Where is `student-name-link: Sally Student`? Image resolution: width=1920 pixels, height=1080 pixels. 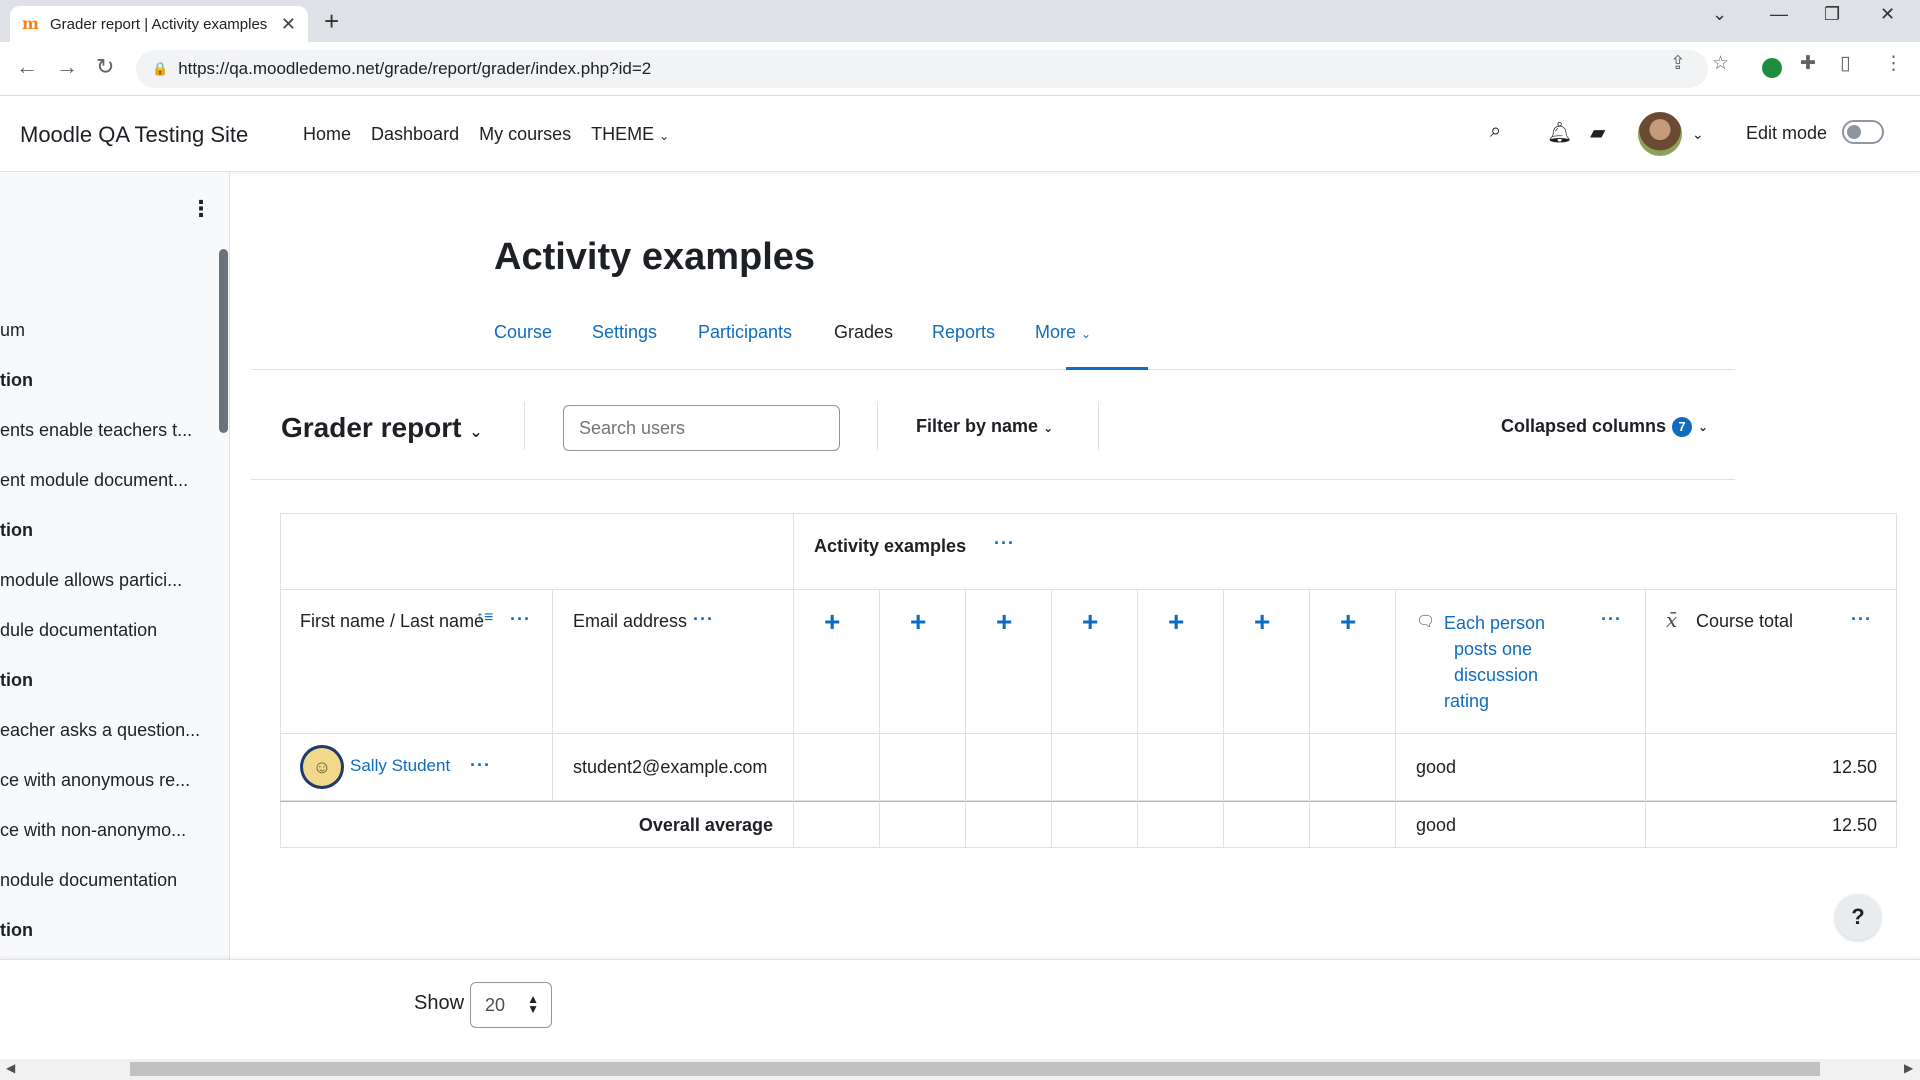 student-name-link: Sally Student is located at coordinates (400, 766).